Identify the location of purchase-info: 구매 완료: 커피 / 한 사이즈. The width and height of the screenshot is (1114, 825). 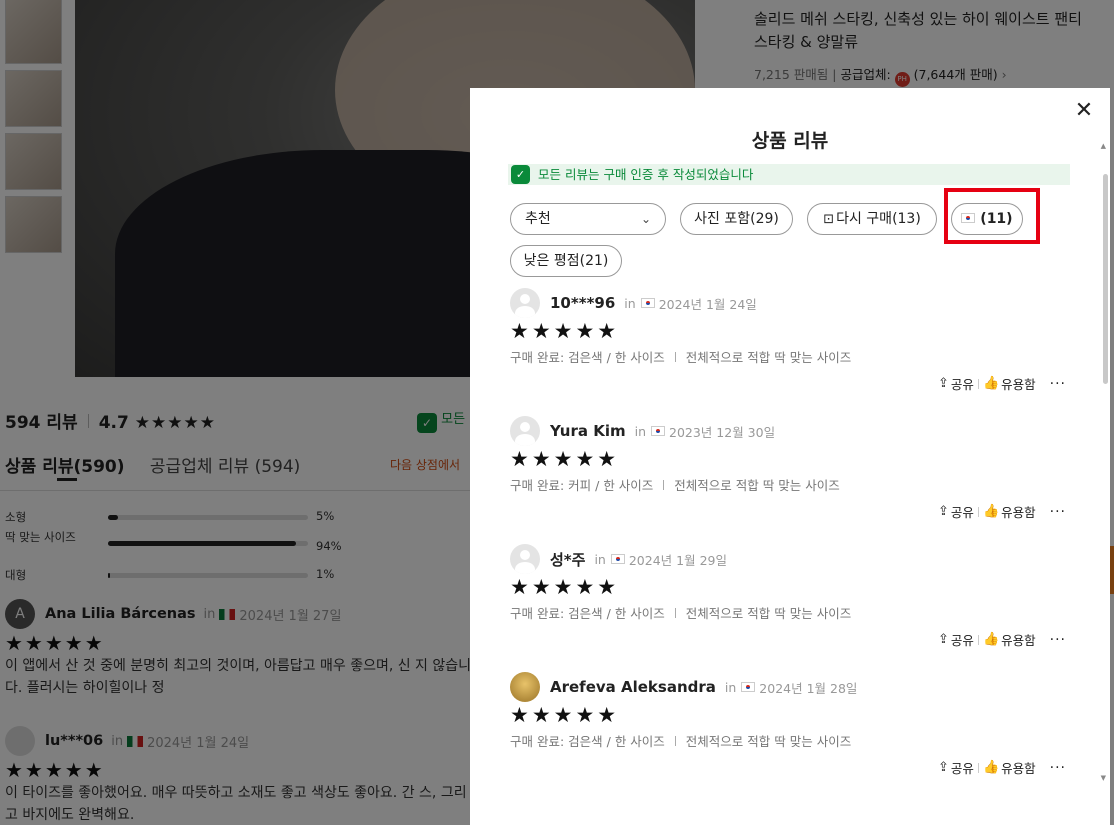
(582, 485).